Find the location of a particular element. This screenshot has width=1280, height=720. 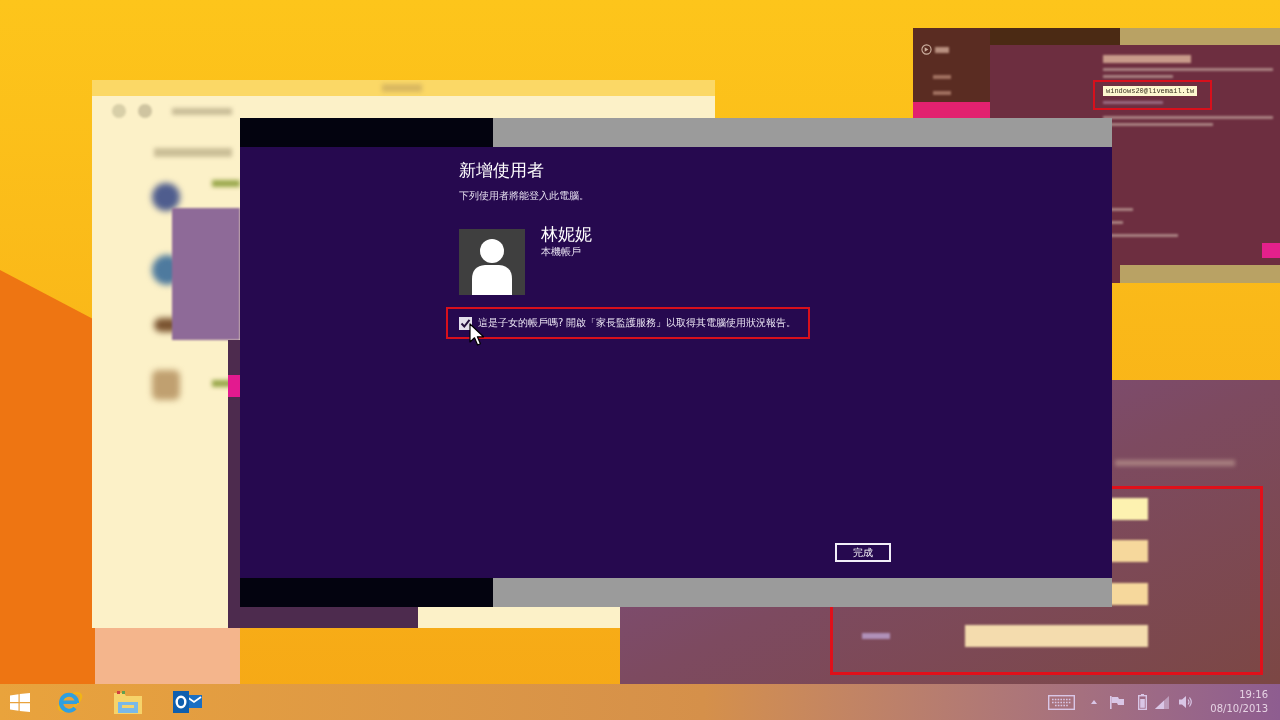

battery-icon is located at coordinates (1143, 702).